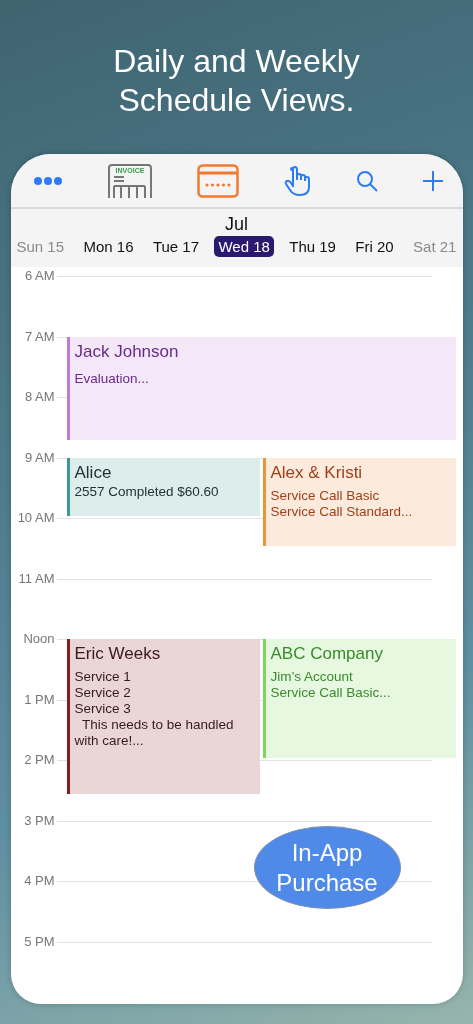  Describe the element at coordinates (108, 246) in the screenshot. I see `day-tab: Mon 16` at that location.